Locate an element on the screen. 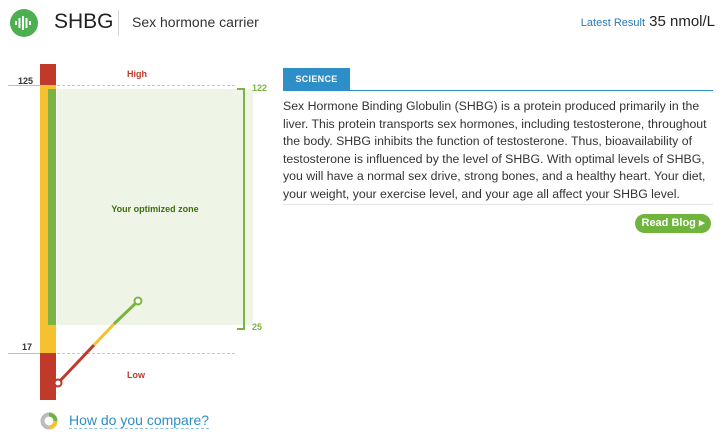 This screenshot has height=446, width=725. result-point-previous is located at coordinates (58, 383).